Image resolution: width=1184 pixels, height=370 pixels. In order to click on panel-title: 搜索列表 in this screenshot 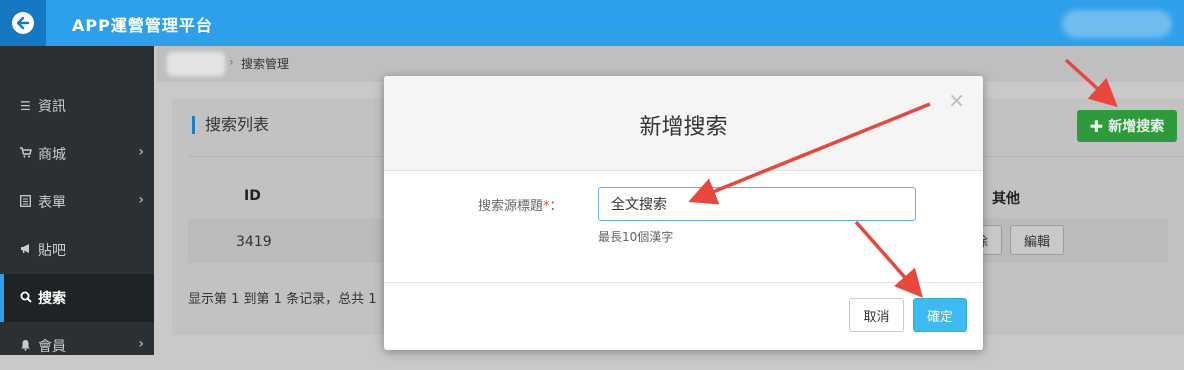, I will do `click(230, 125)`.